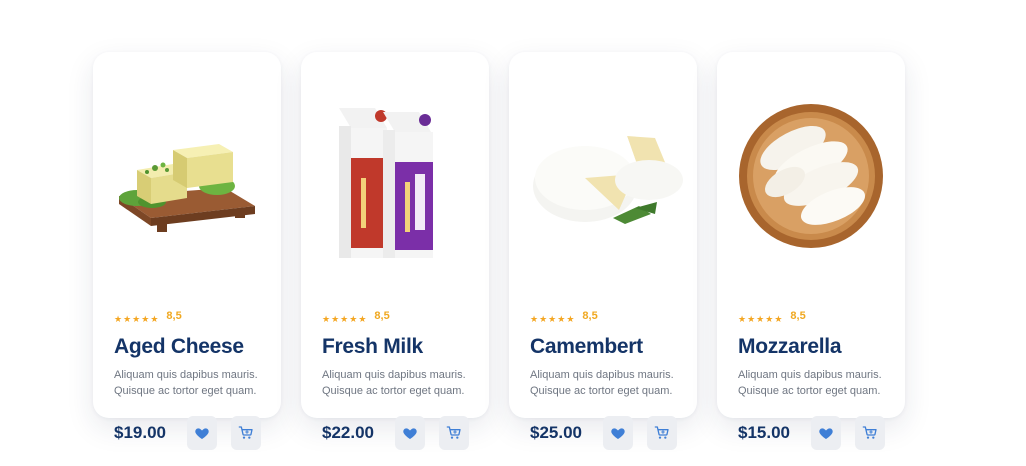  What do you see at coordinates (348, 432) in the screenshot?
I see `product-price: $22.00` at bounding box center [348, 432].